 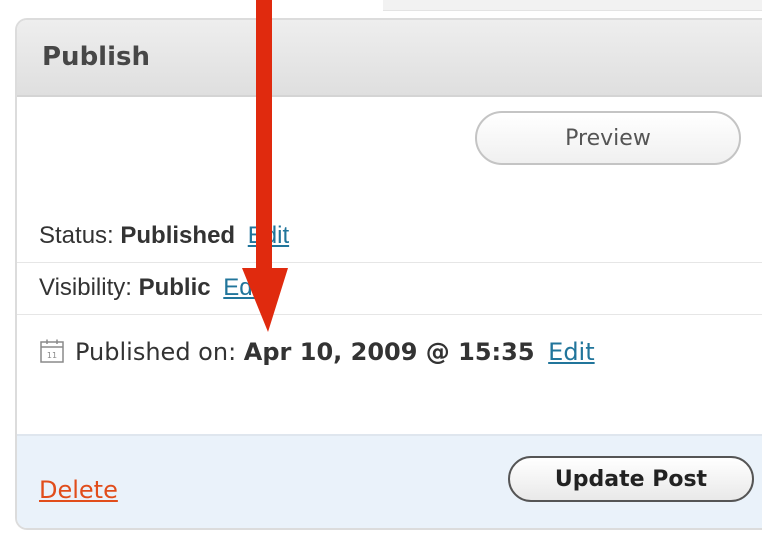 I want to click on published-on-value: Apr 10, 2009 @ 15:35, so click(x=389, y=352).